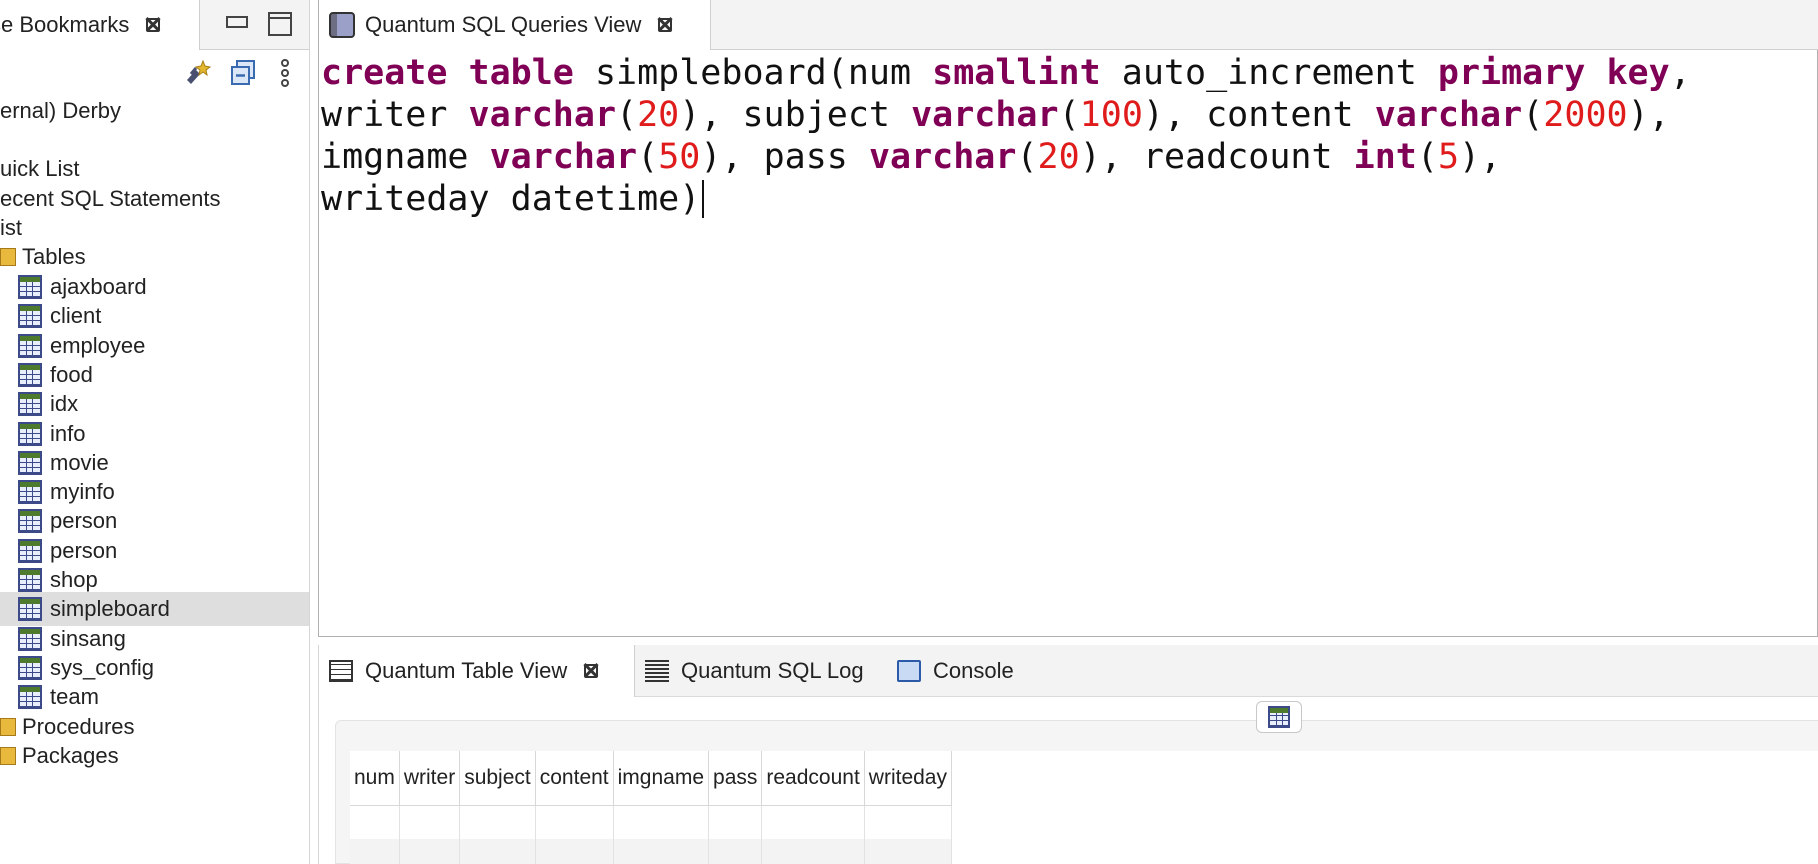 This screenshot has width=1818, height=864. I want to click on tree-item-label: Procedures, so click(78, 726).